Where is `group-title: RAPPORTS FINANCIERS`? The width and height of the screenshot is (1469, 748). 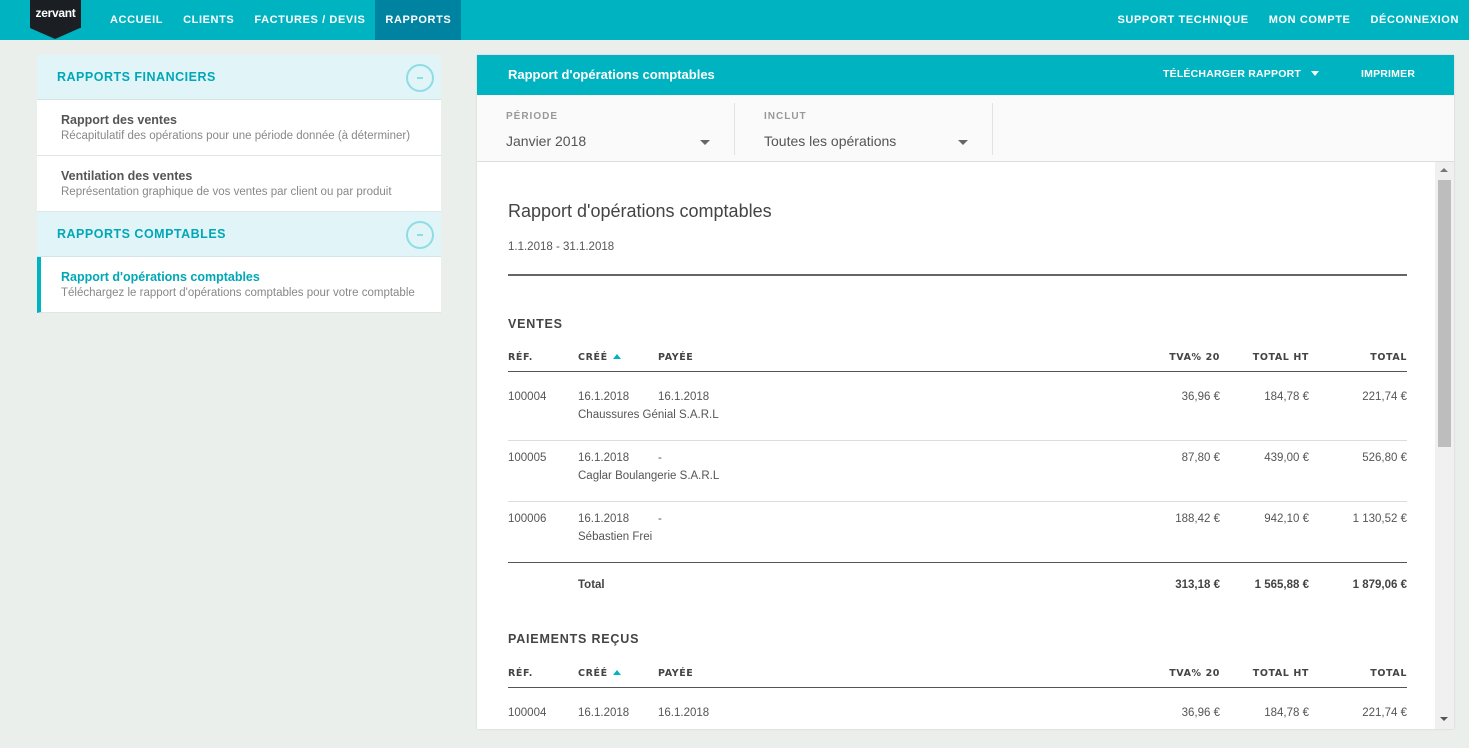 group-title: RAPPORTS FINANCIERS is located at coordinates (136, 77).